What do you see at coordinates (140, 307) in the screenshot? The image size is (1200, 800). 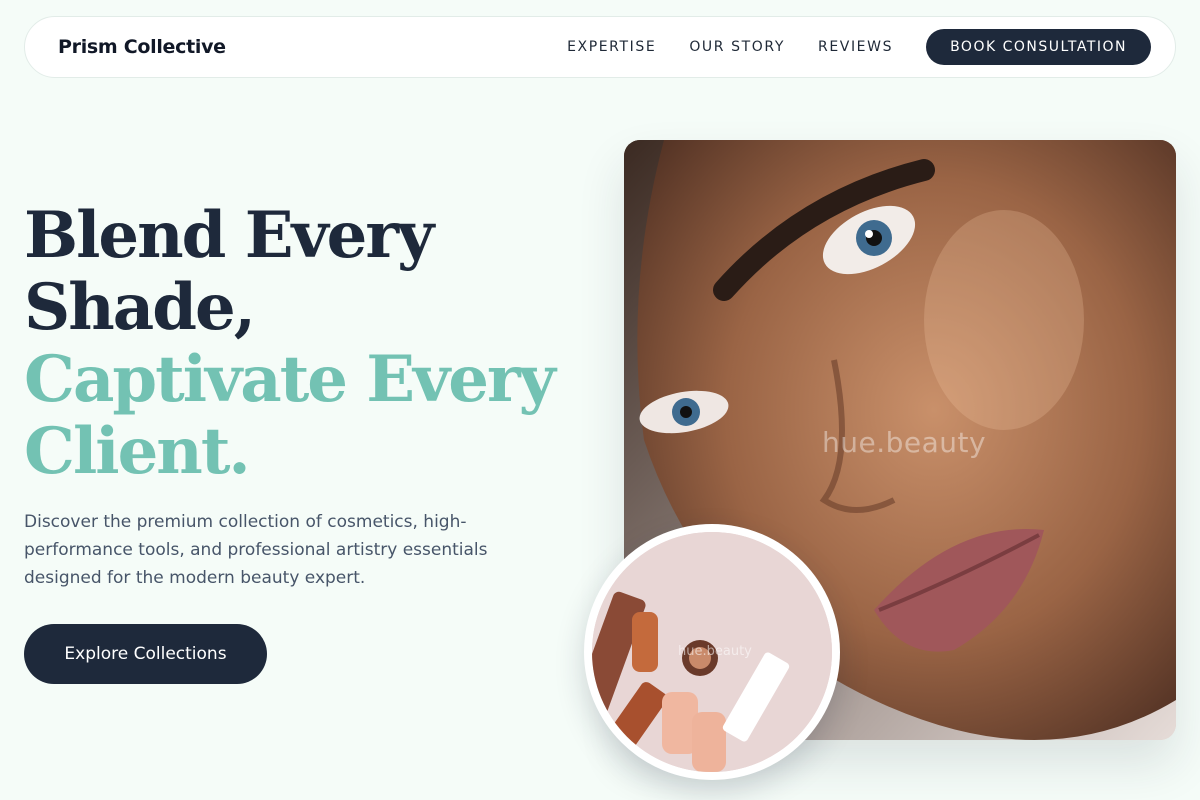 I see `hero-title-line-2: Shade,` at bounding box center [140, 307].